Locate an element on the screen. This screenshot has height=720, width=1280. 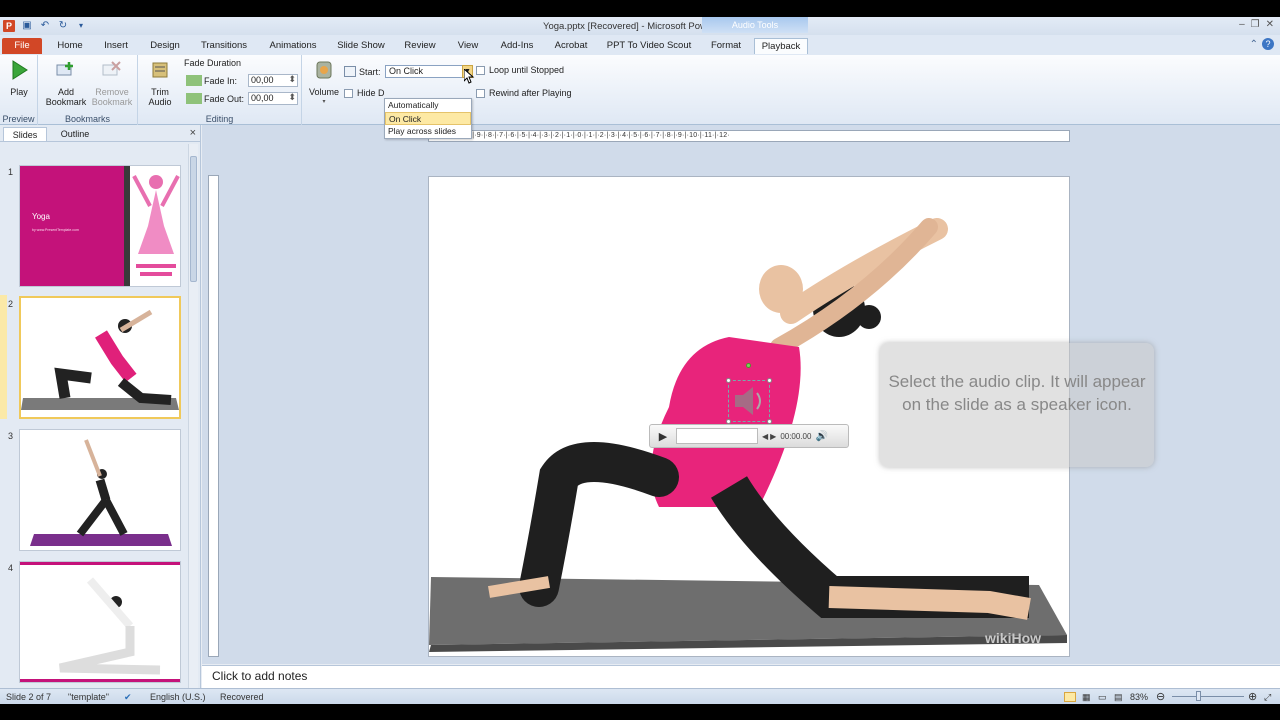
zoom-level: 83% is located at coordinates (1139, 697).